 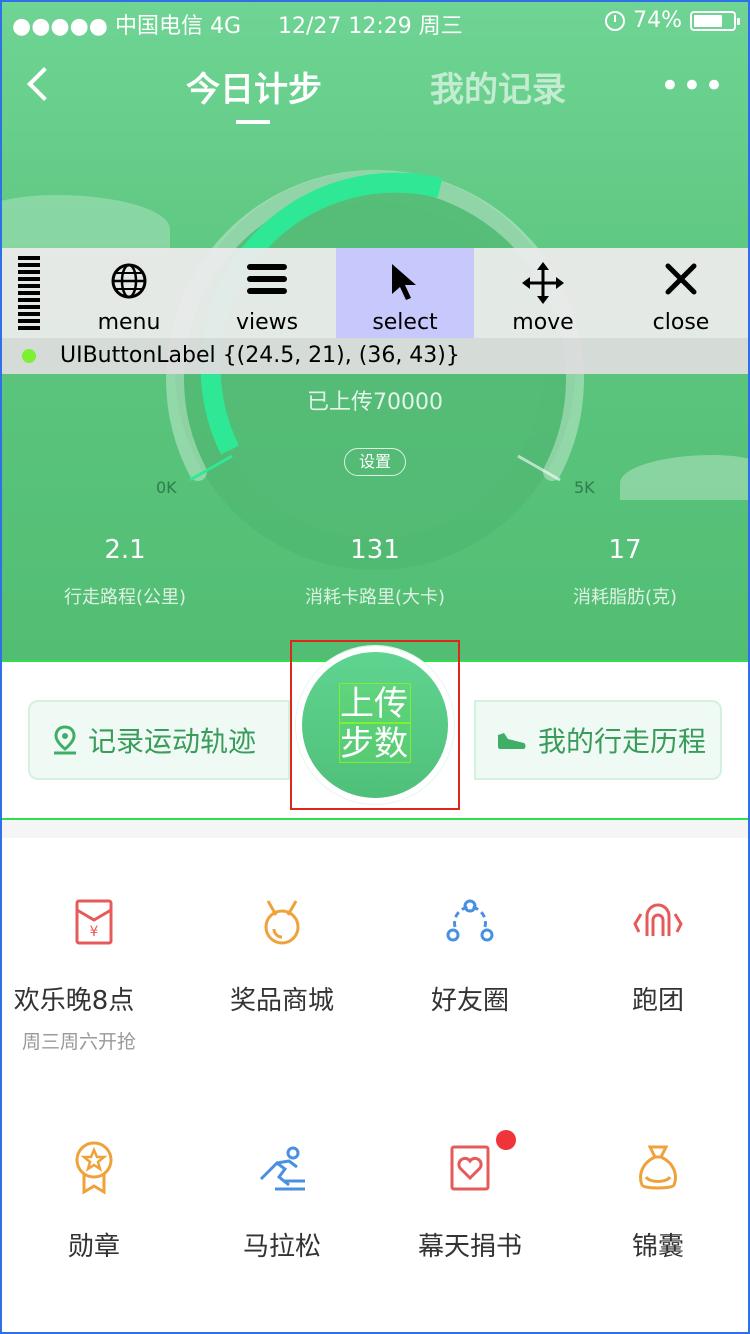 I want to click on grid-item-friends-circle: 好友圈, so click(x=470, y=954).